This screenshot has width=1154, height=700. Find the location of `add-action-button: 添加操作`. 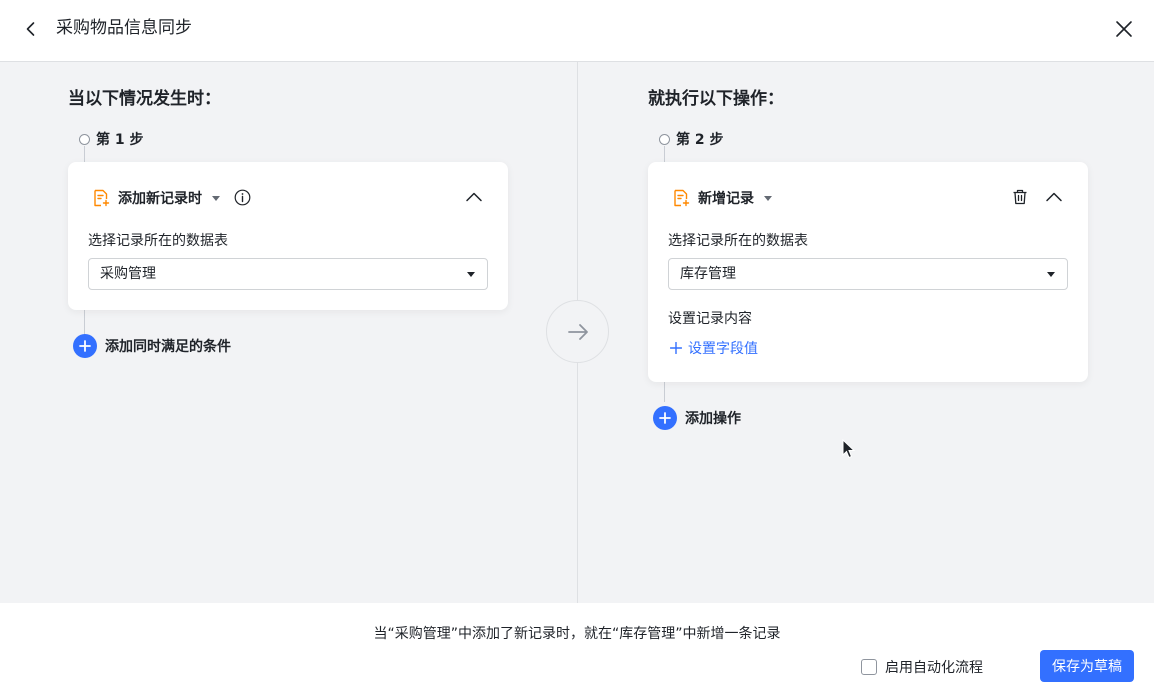

add-action-button: 添加操作 is located at coordinates (697, 418).